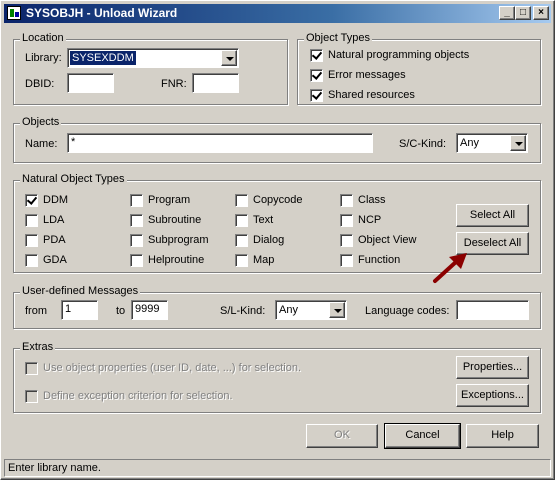 This screenshot has height=480, width=555. What do you see at coordinates (367, 75) in the screenshot?
I see `error-messages-label: Error messages` at bounding box center [367, 75].